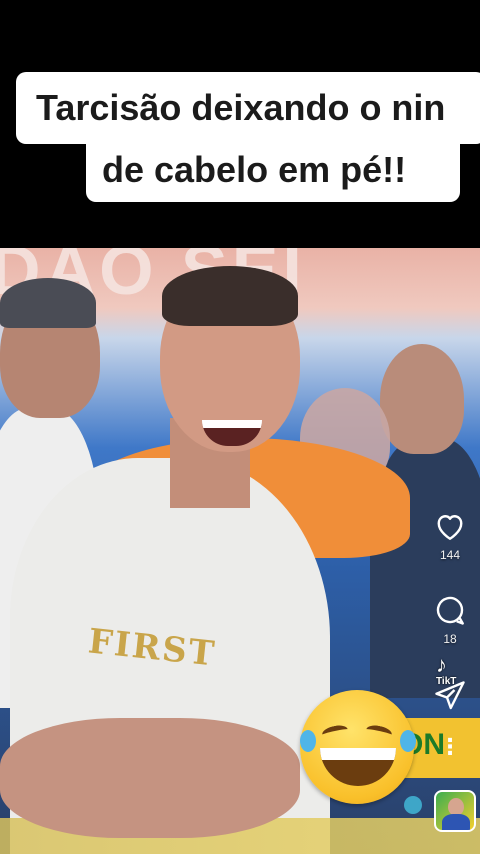  What do you see at coordinates (413, 805) in the screenshot?
I see `blue-dot` at bounding box center [413, 805].